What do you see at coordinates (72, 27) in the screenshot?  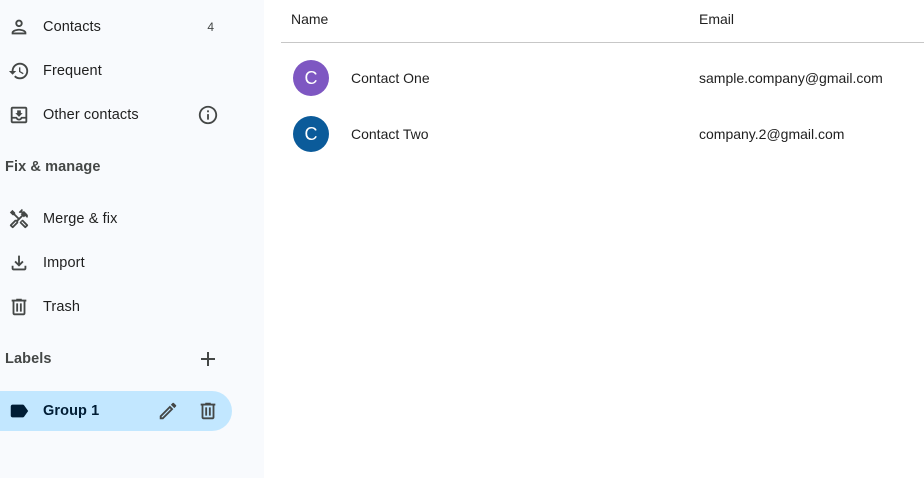 I see `sidebar-item-label: Contacts` at bounding box center [72, 27].